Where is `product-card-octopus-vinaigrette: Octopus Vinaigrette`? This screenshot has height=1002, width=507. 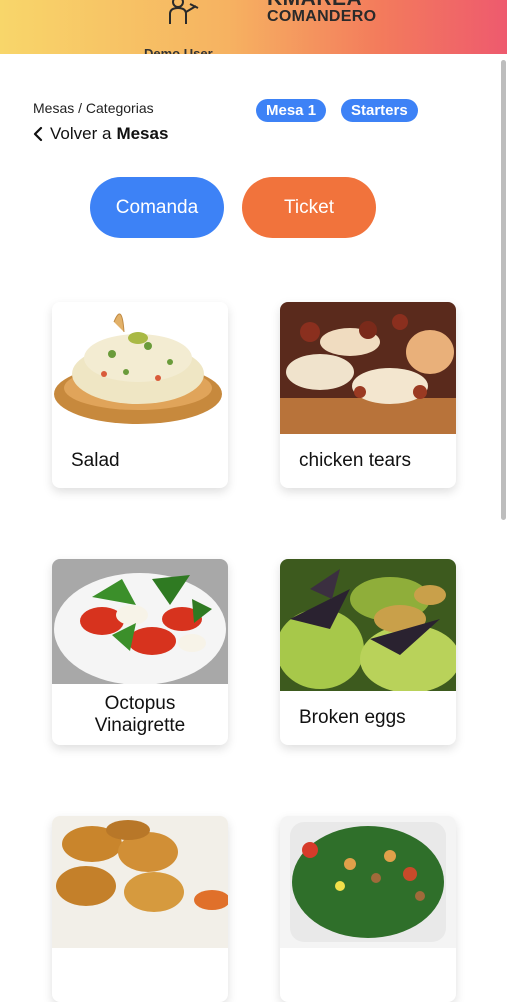 product-card-octopus-vinaigrette: Octopus Vinaigrette is located at coordinates (140, 652).